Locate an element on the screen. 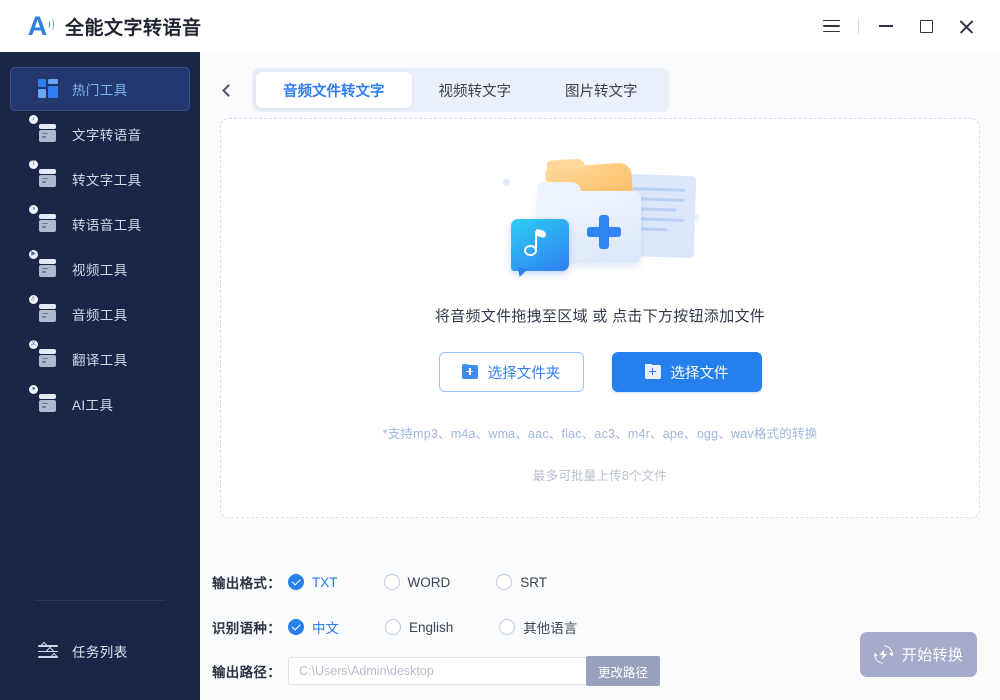 The width and height of the screenshot is (1000, 700). sidebar-item-text-to-speech: ♪ 文字转语音 is located at coordinates (100, 134).